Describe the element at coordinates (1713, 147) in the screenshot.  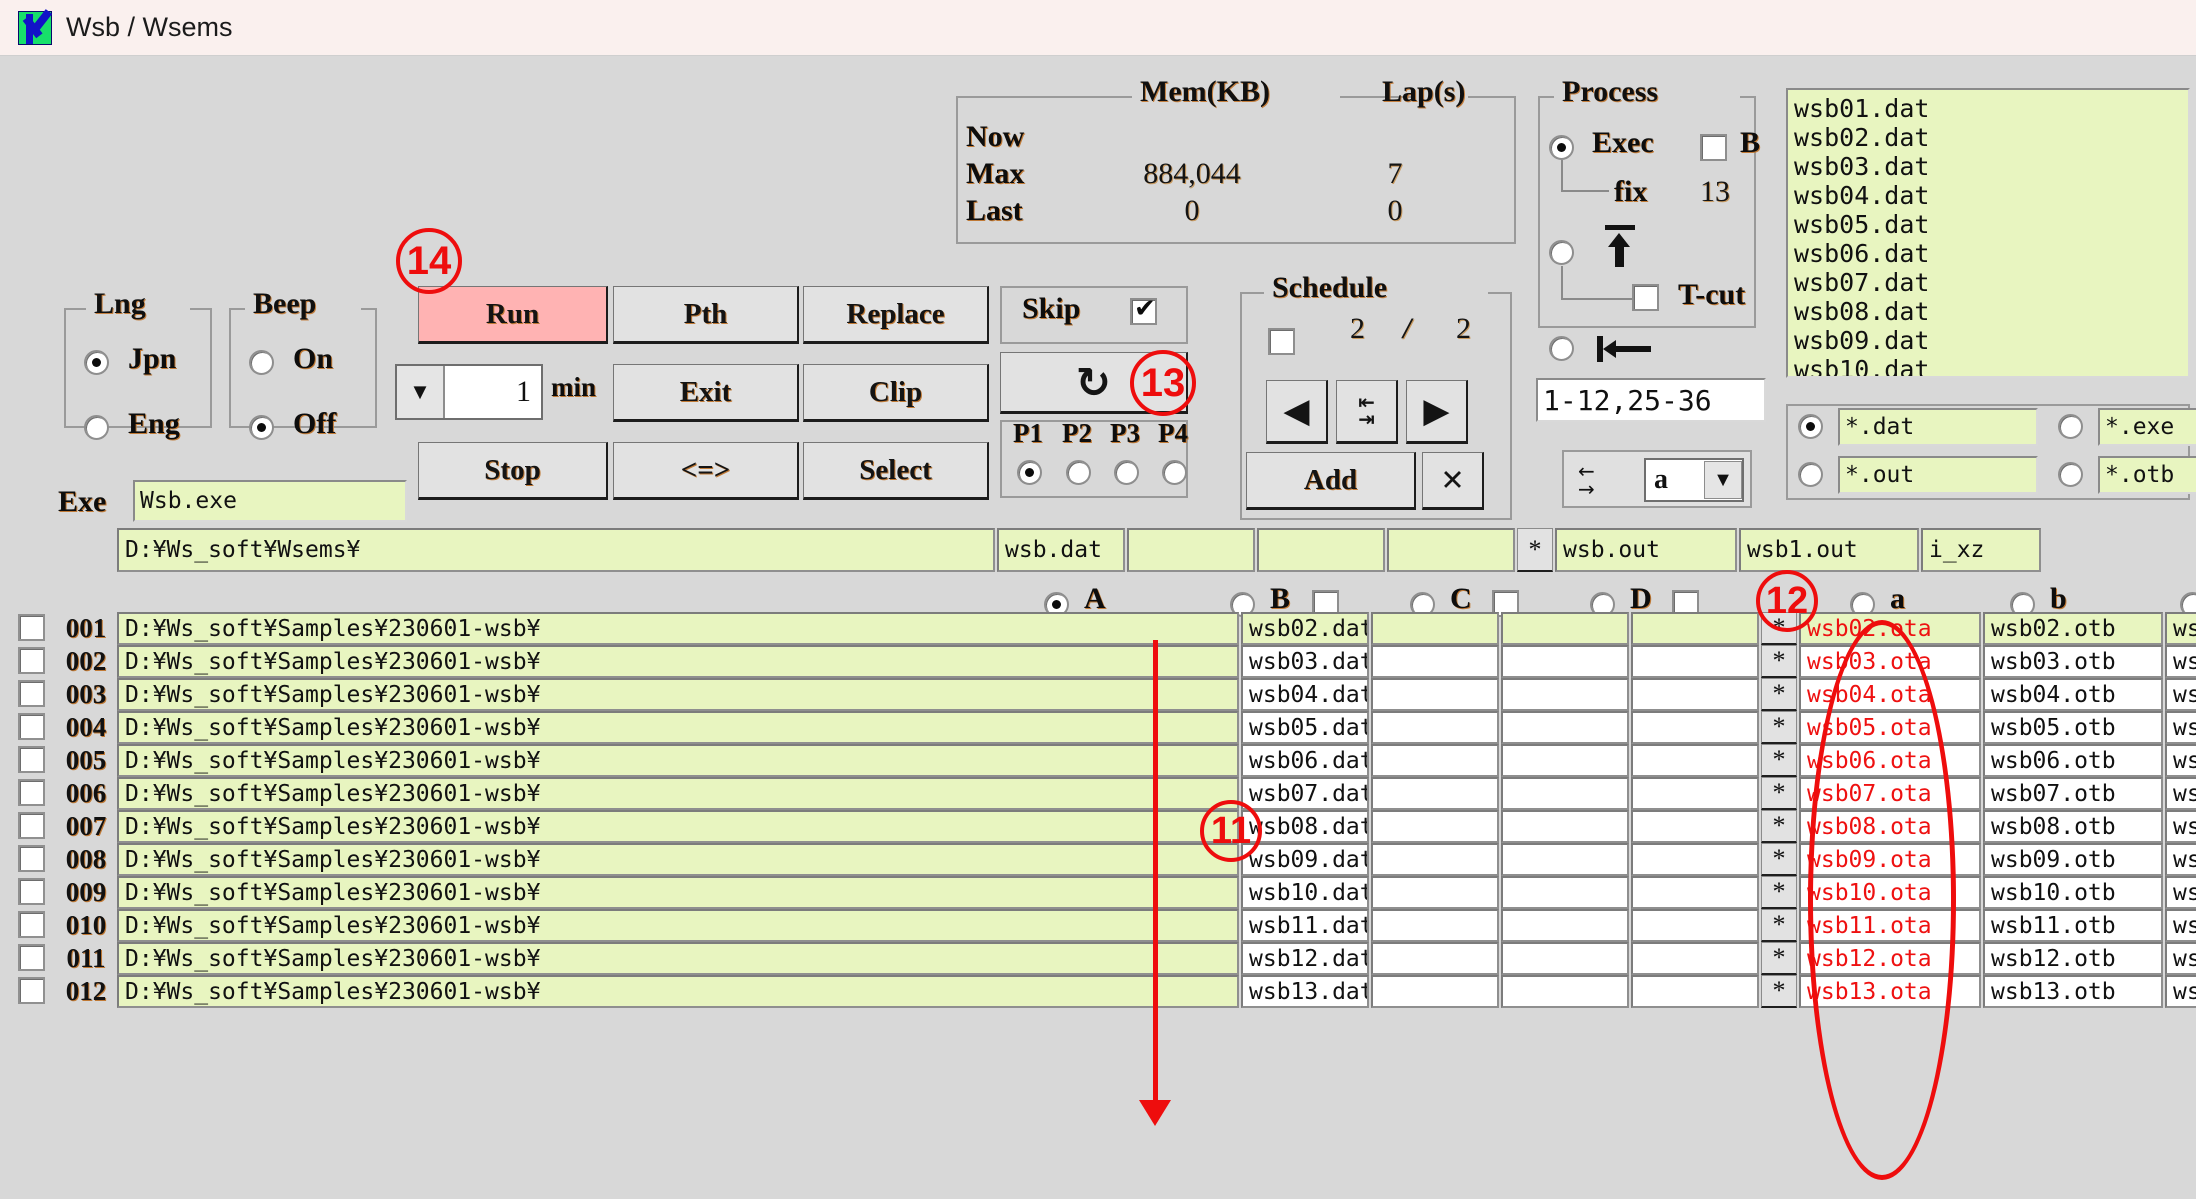
I see `process-b-checkbox` at that location.